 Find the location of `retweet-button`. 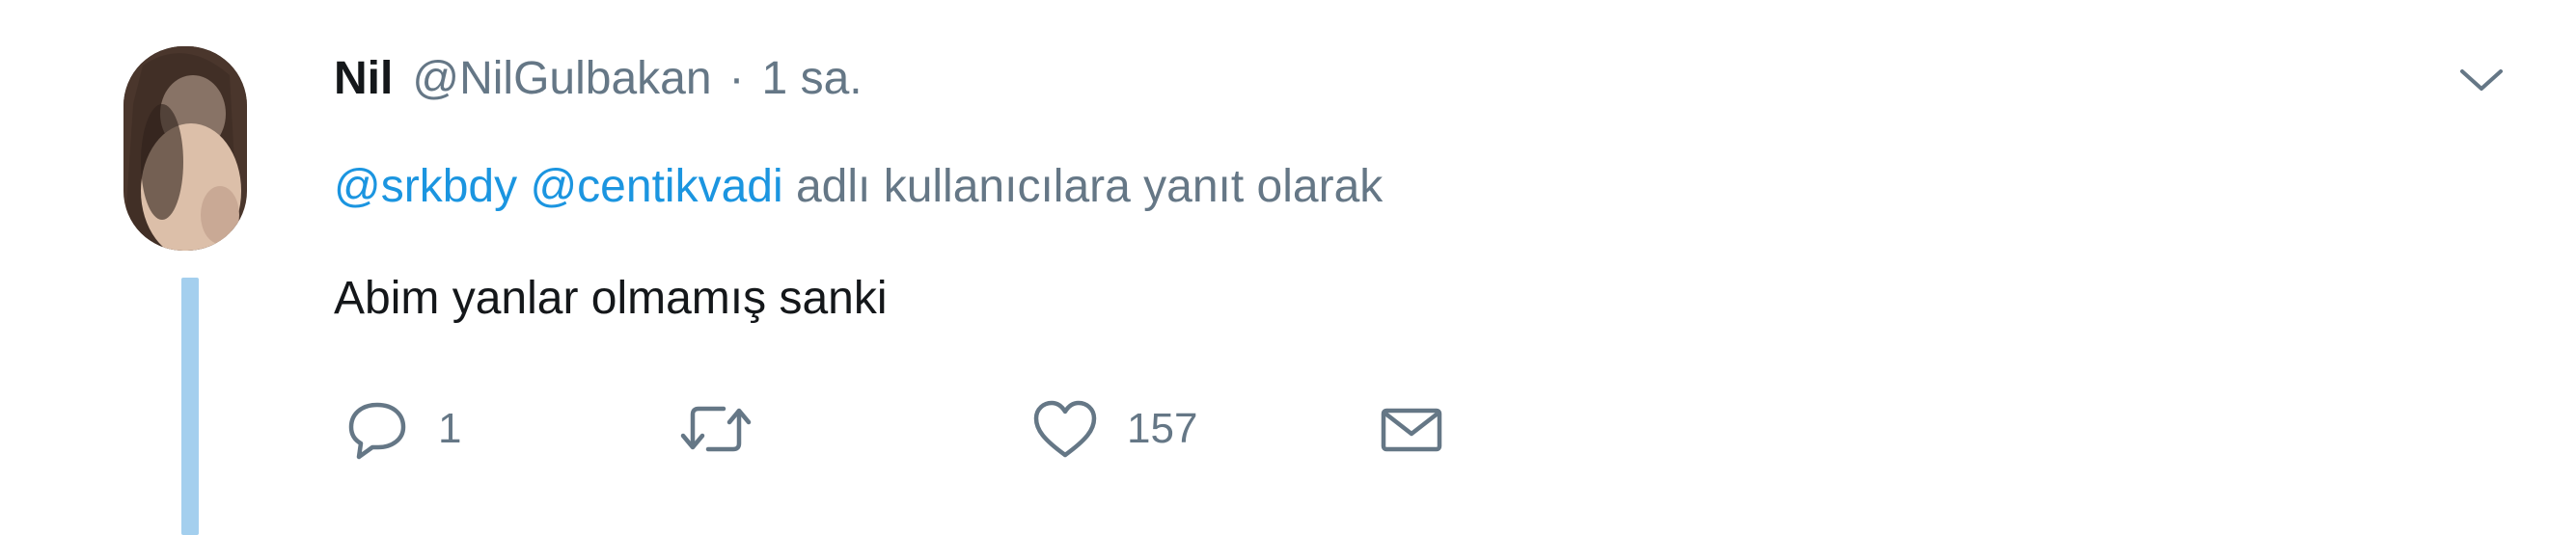

retweet-button is located at coordinates (715, 429).